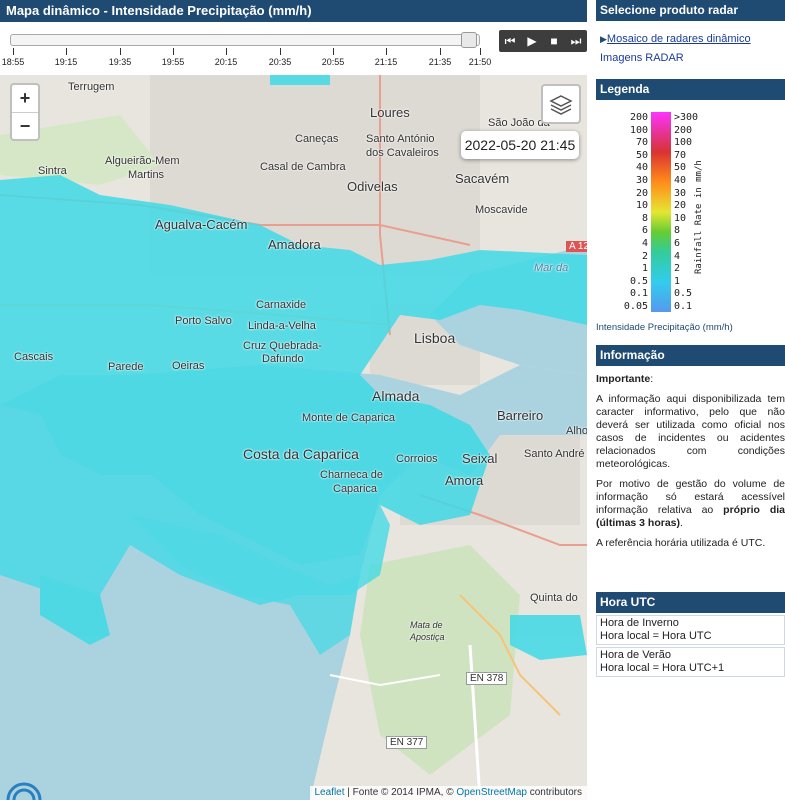 The image size is (785, 800). I want to click on legend-right-label: 200, so click(683, 130).